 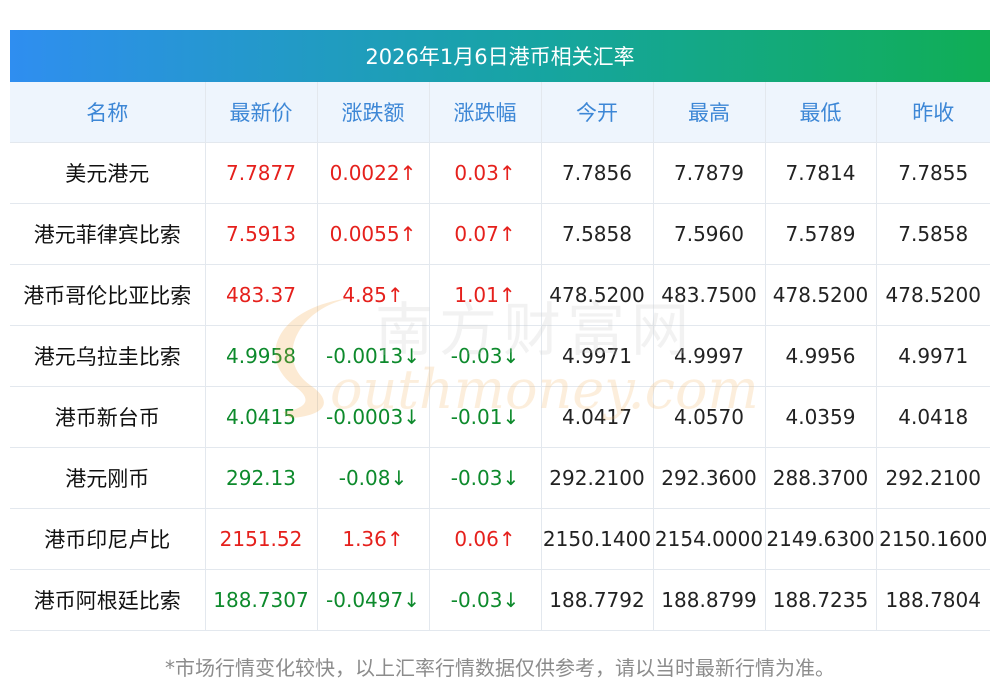 What do you see at coordinates (373, 356) in the screenshot?
I see `cell-change: -0.0013↓` at bounding box center [373, 356].